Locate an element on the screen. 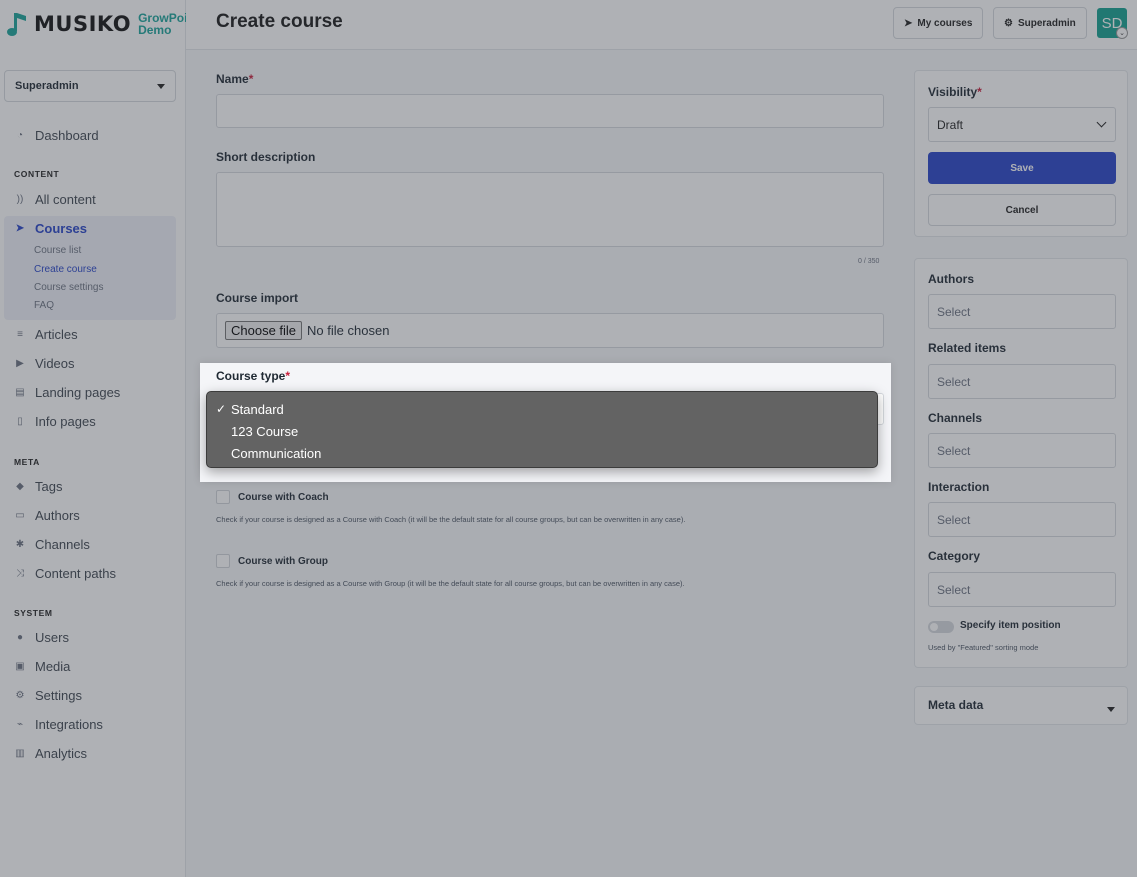 Image resolution: width=1137 pixels, height=877 pixels. course-type-option-standard: ✓ Standard is located at coordinates (542, 409).